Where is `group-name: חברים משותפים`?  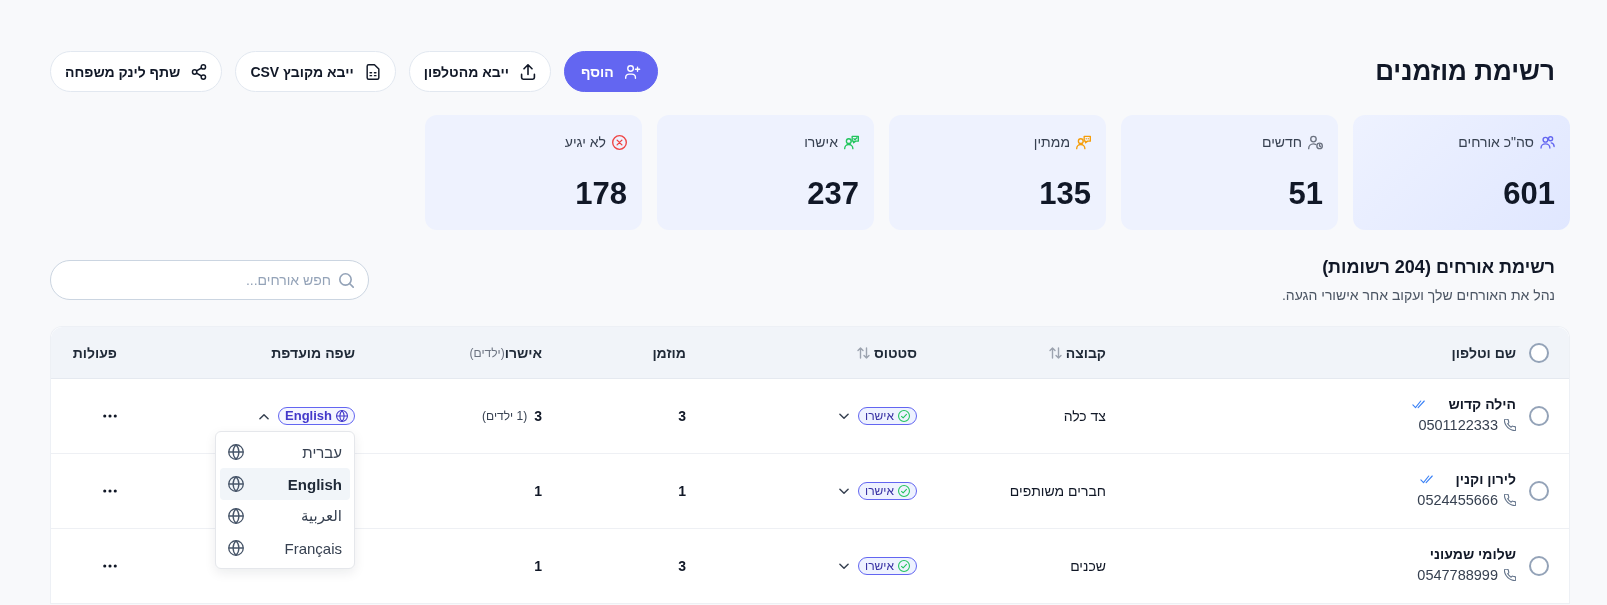 group-name: חברים משותפים is located at coordinates (1057, 491).